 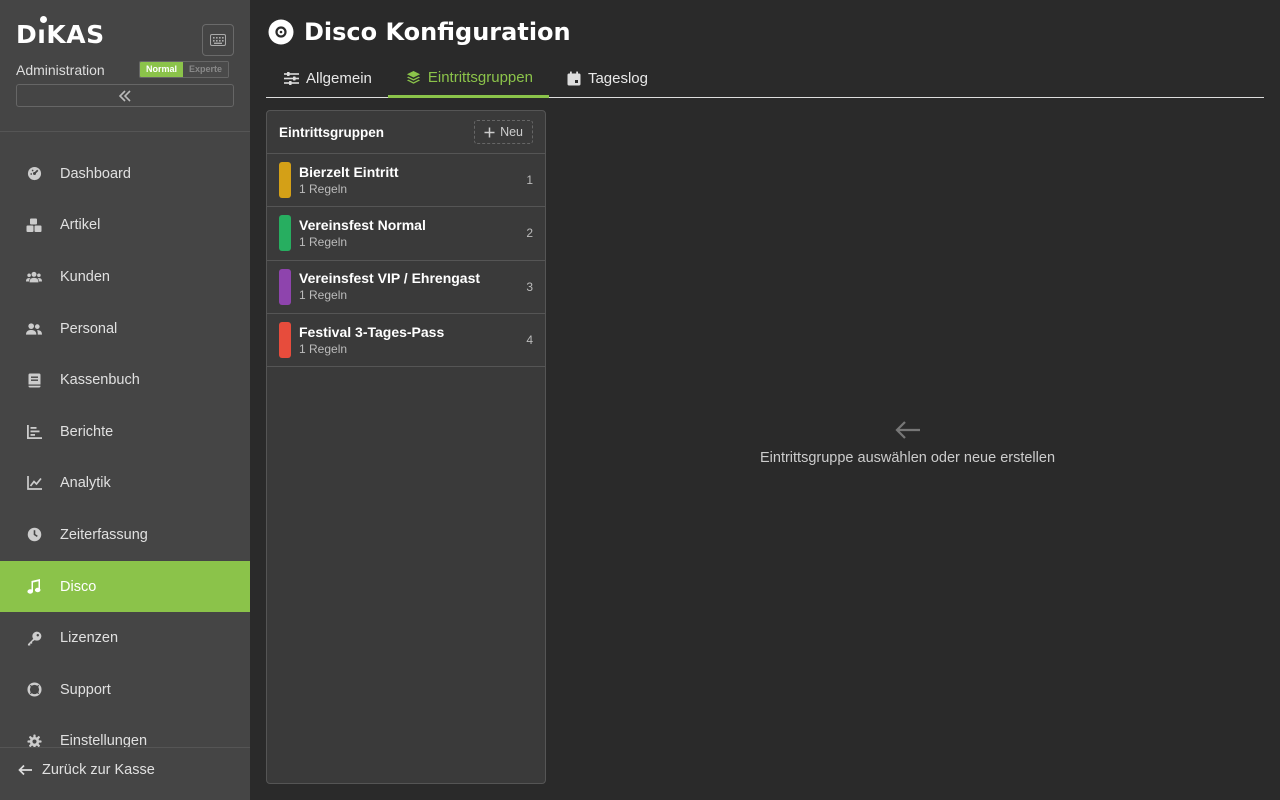 What do you see at coordinates (87, 431) in the screenshot?
I see `sidebar-item-label: Berichte` at bounding box center [87, 431].